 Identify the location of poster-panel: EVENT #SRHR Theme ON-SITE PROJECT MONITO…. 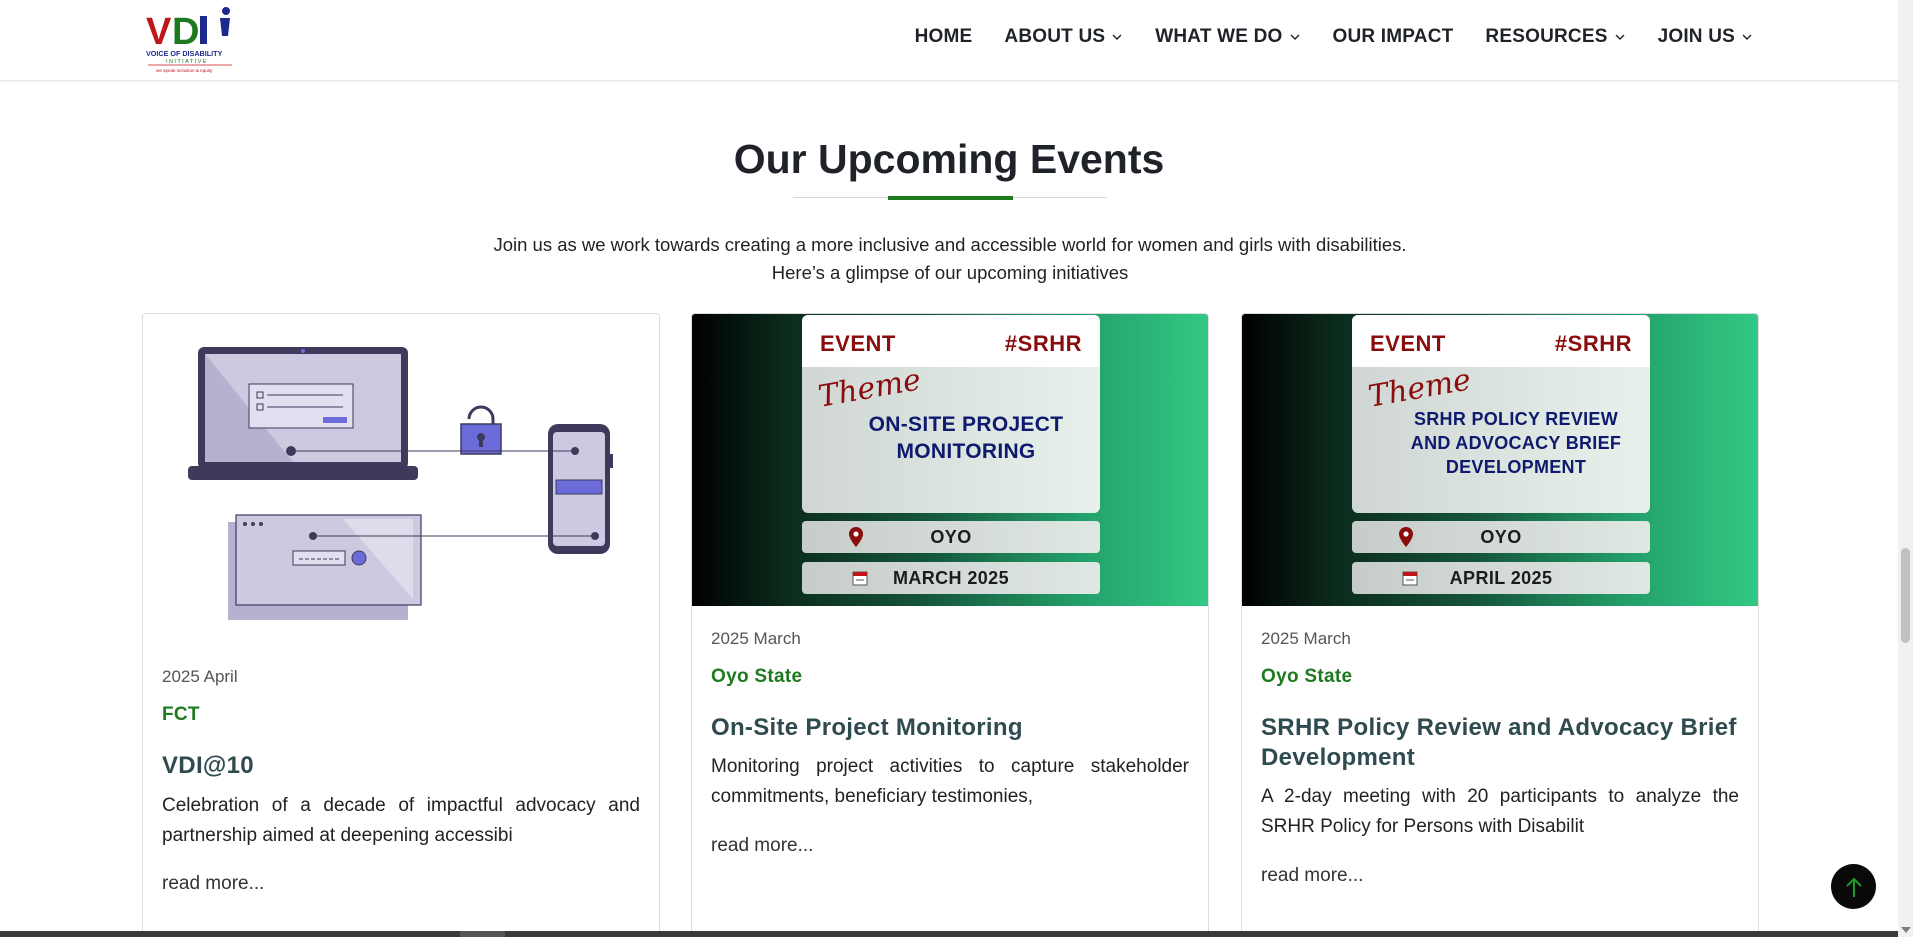
(951, 414).